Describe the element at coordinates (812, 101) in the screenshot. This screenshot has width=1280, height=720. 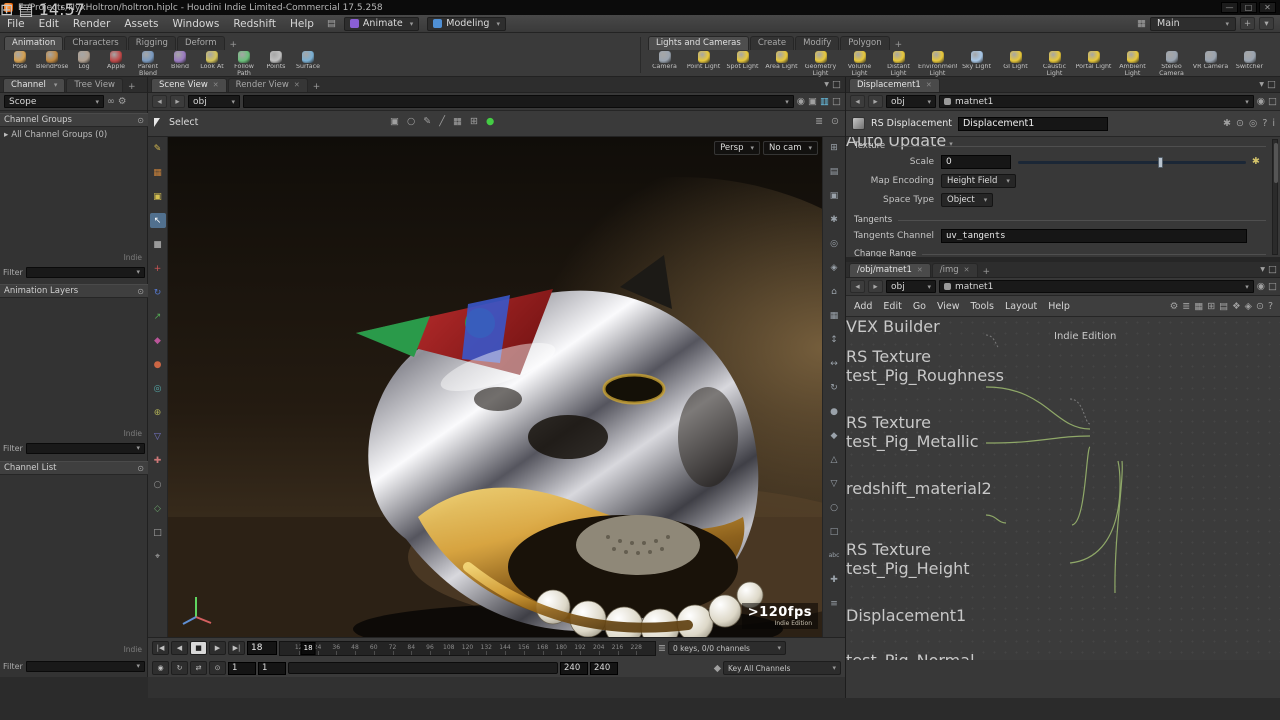
I see `camera-icon: ▣` at that location.